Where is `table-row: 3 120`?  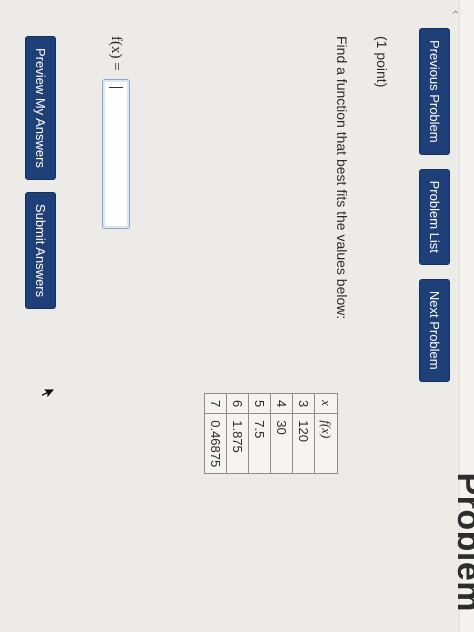
table-row: 3 120 is located at coordinates (303, 433).